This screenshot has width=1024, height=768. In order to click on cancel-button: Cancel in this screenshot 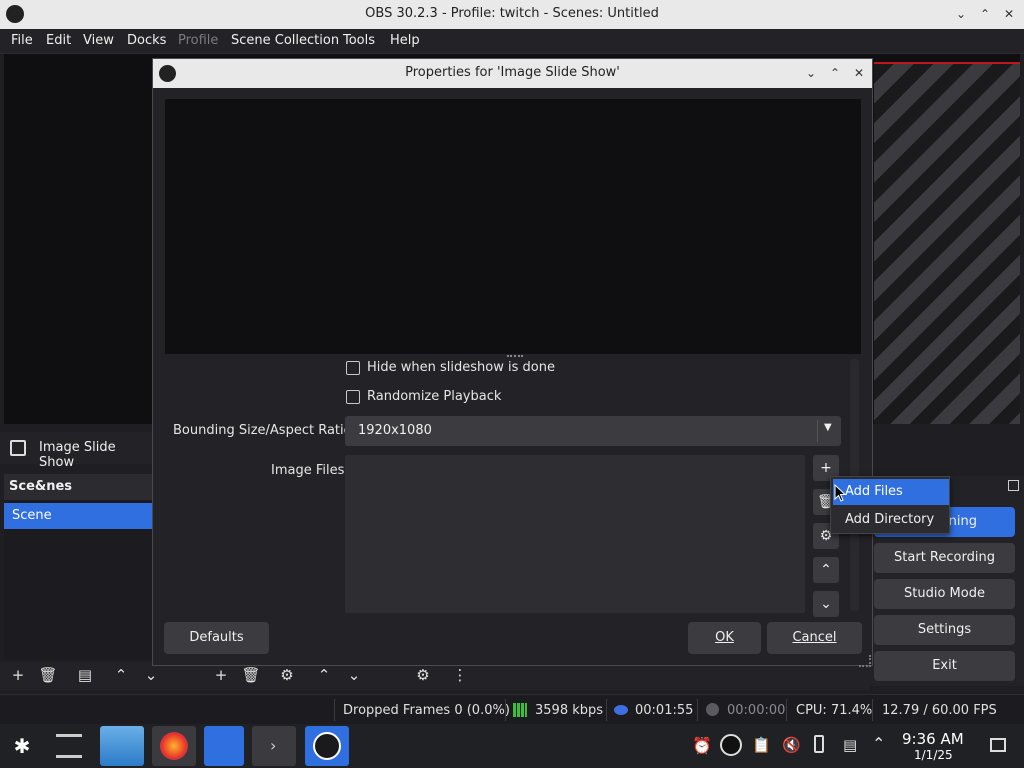, I will do `click(814, 638)`.